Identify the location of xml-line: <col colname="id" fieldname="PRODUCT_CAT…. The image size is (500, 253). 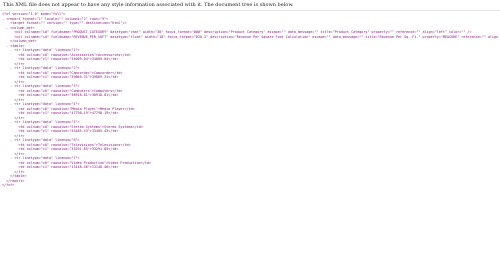
(237, 32).